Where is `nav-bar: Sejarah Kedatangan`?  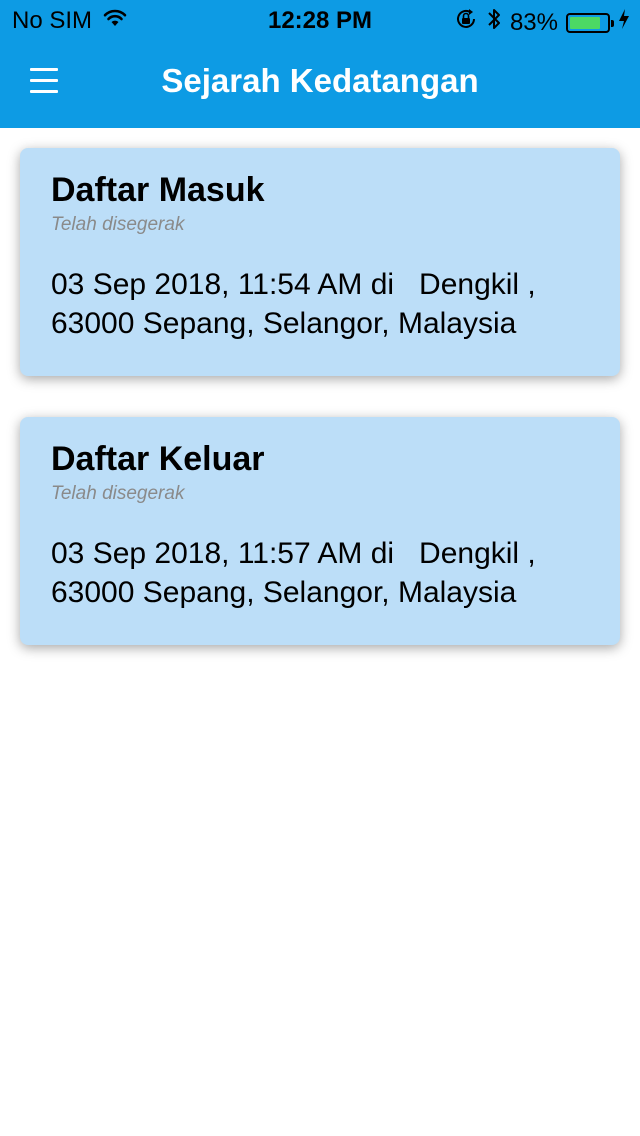
nav-bar: Sejarah Kedatangan is located at coordinates (320, 84).